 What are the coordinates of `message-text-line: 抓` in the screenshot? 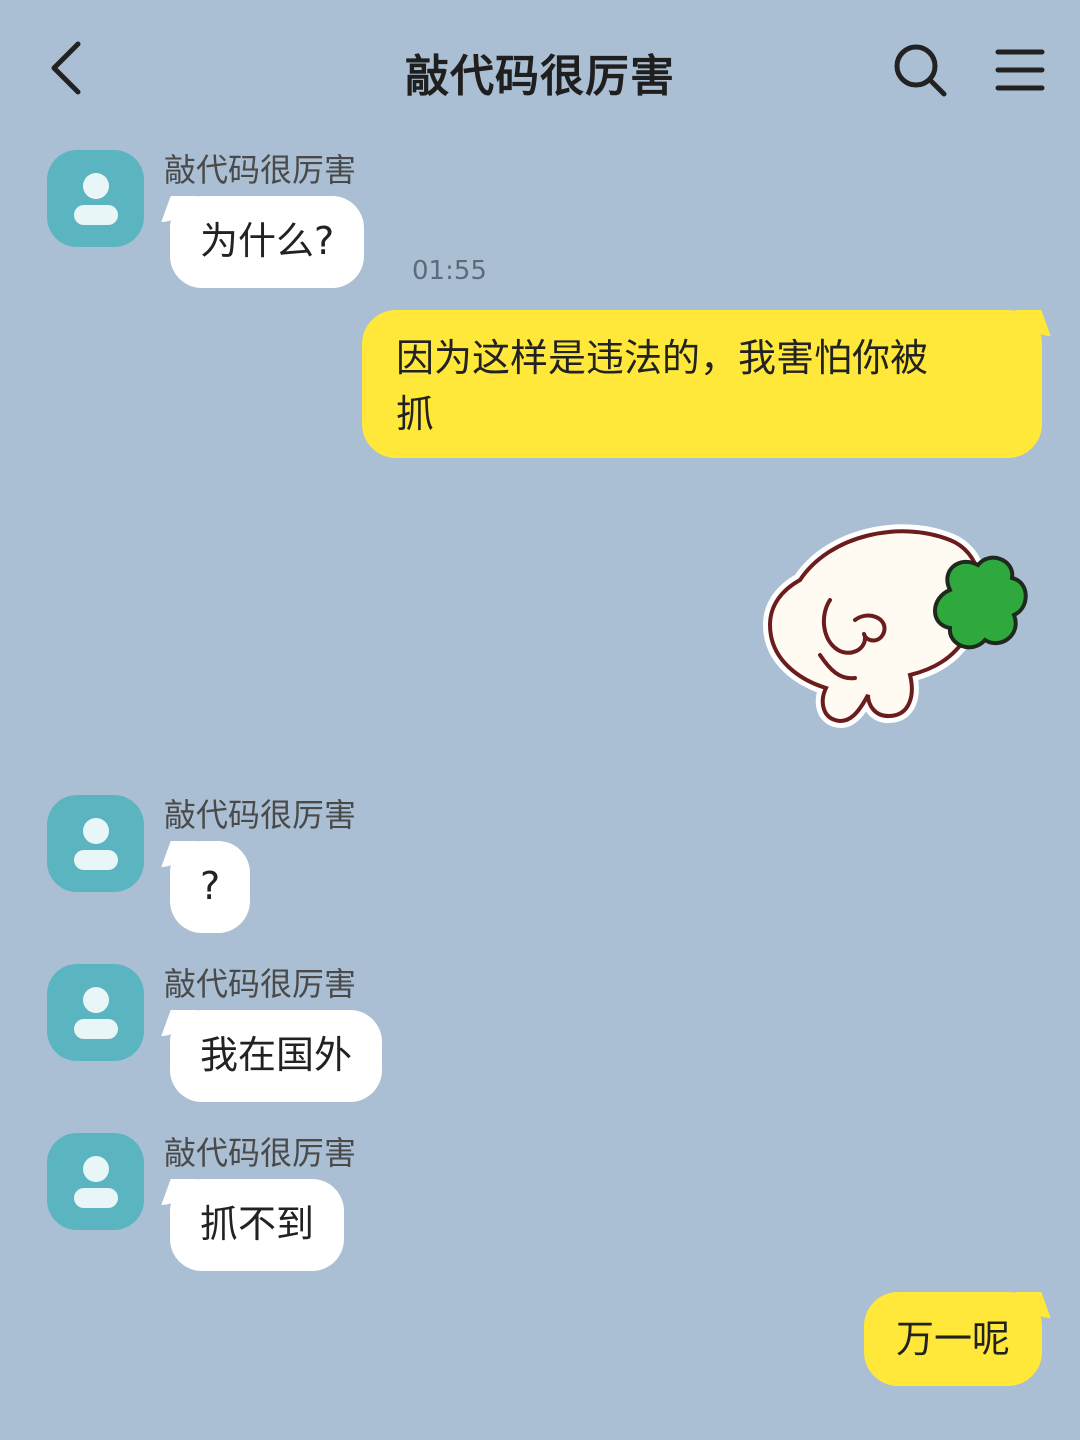 It's located at (415, 414).